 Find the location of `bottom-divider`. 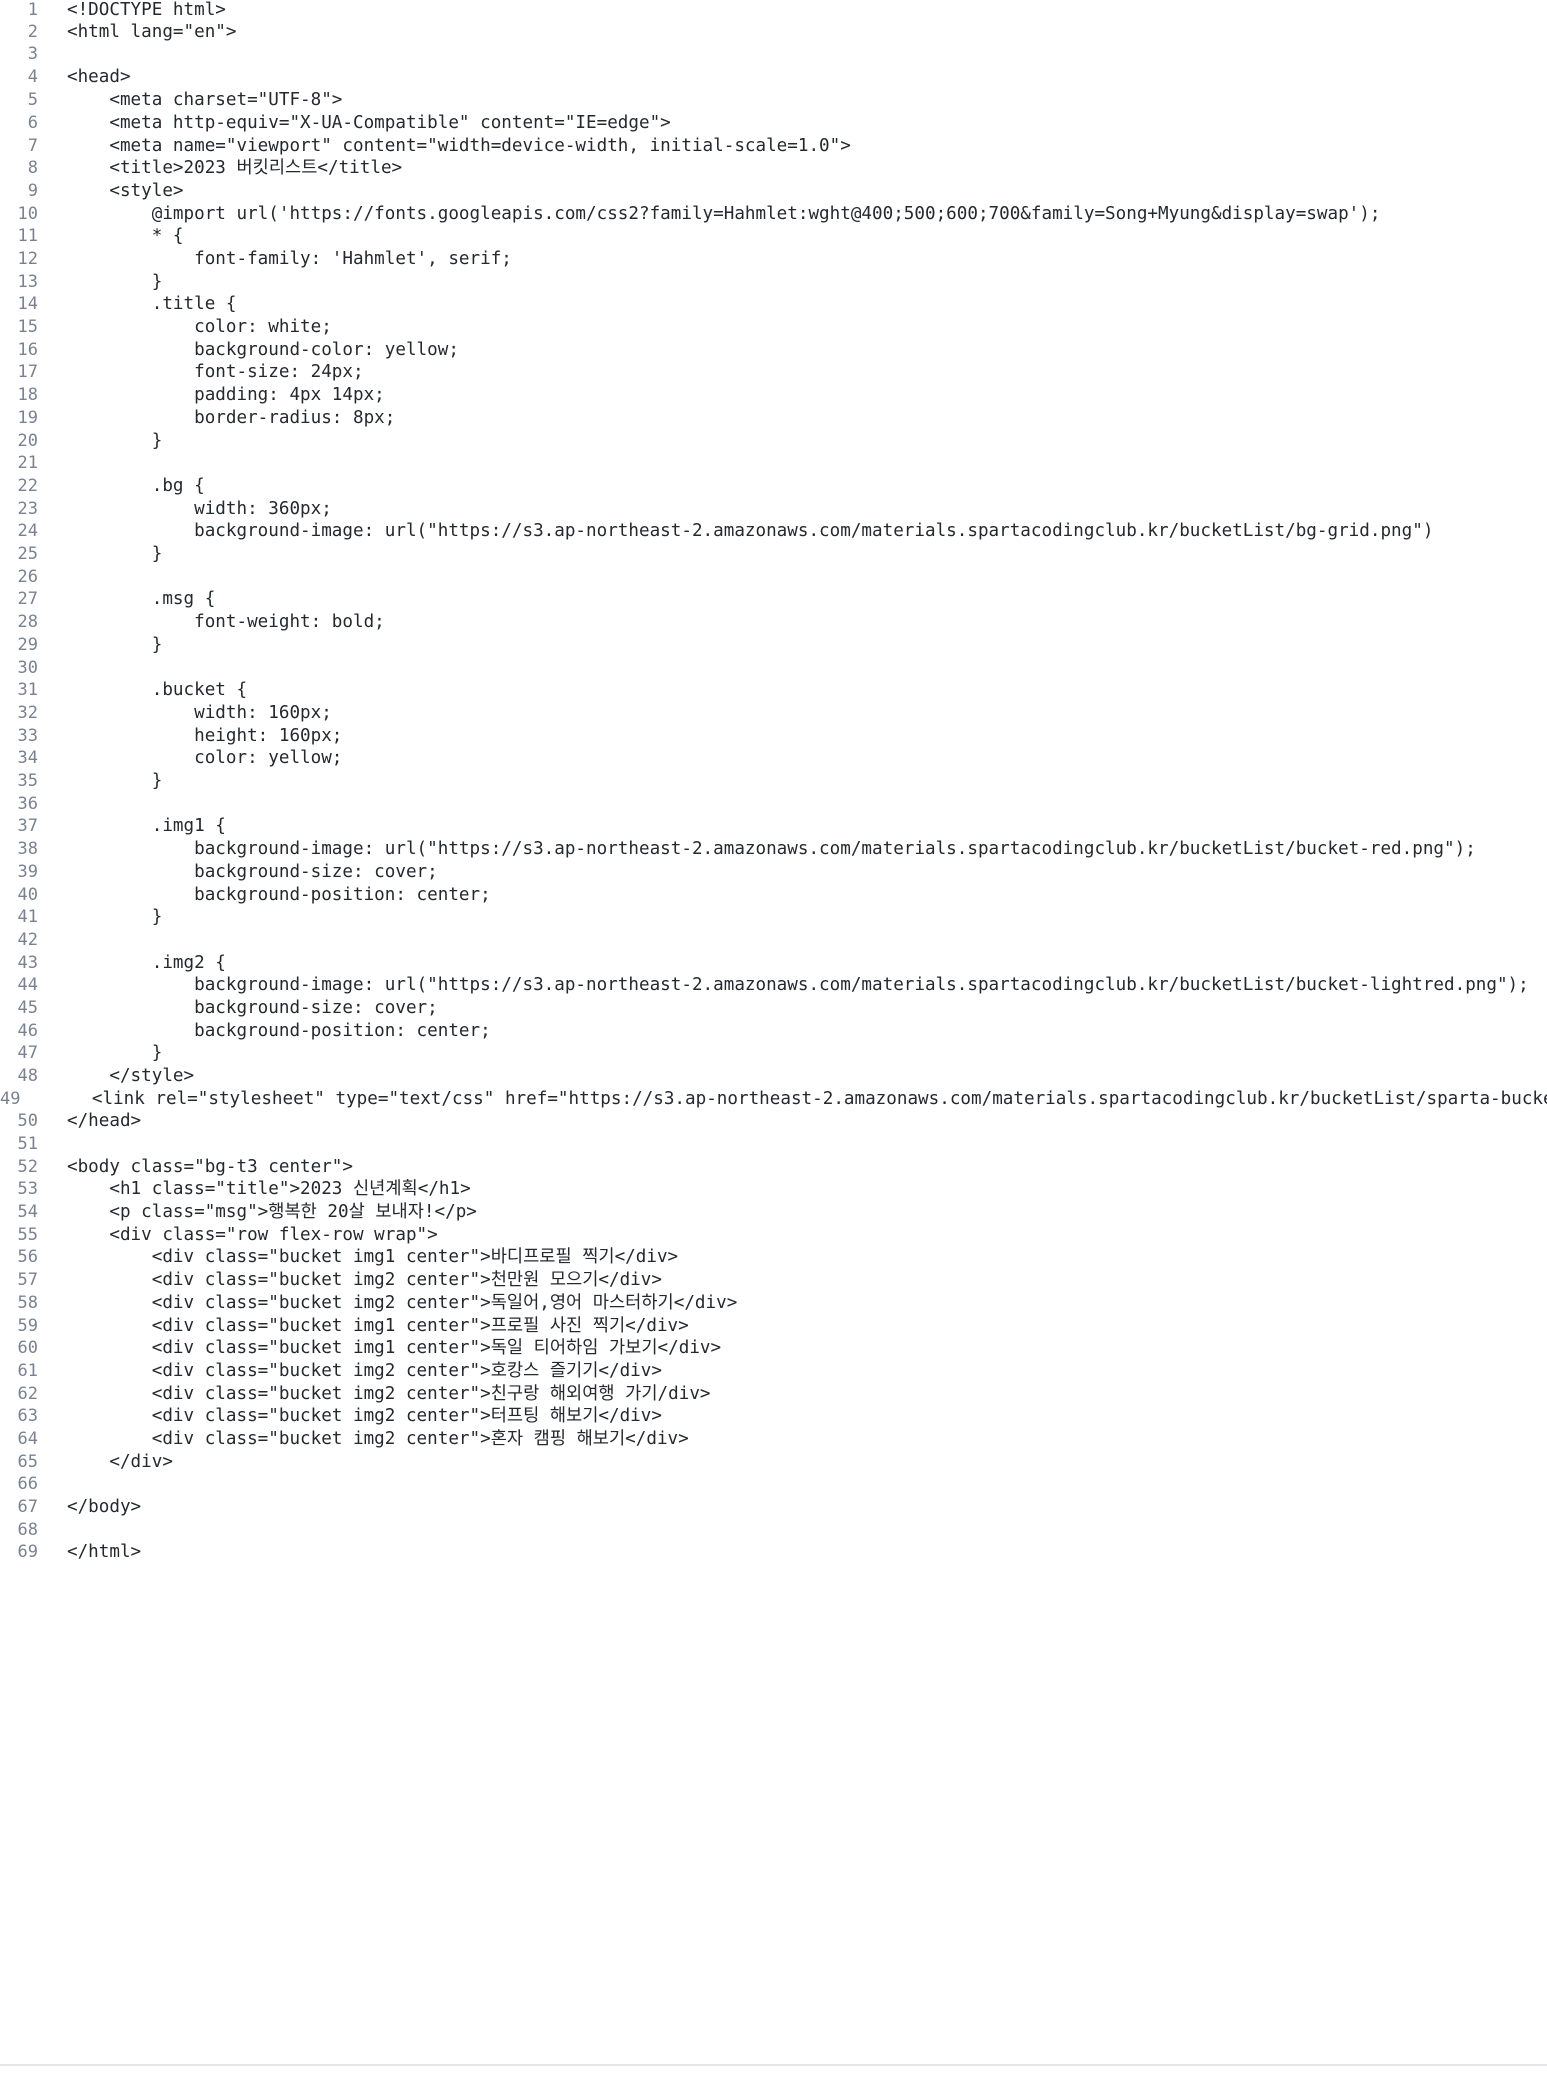

bottom-divider is located at coordinates (773, 2065).